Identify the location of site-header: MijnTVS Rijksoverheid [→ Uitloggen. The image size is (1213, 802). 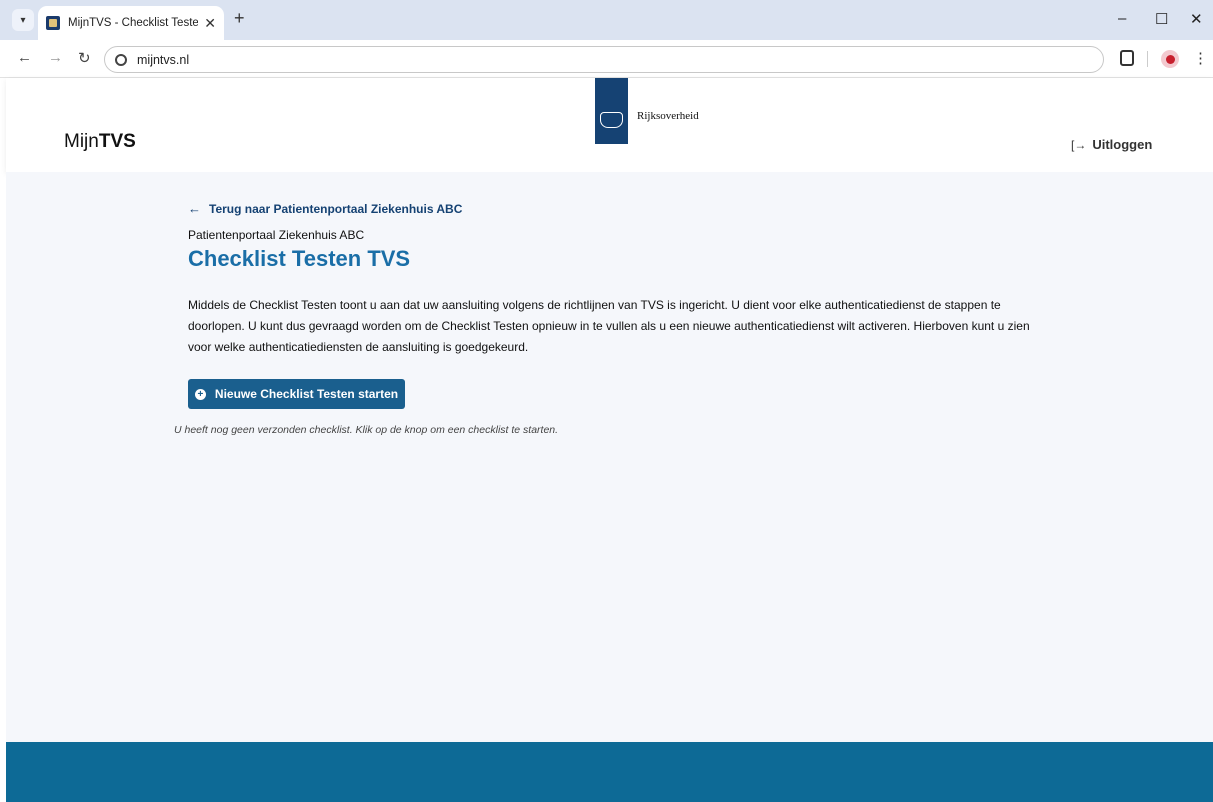
(609, 125).